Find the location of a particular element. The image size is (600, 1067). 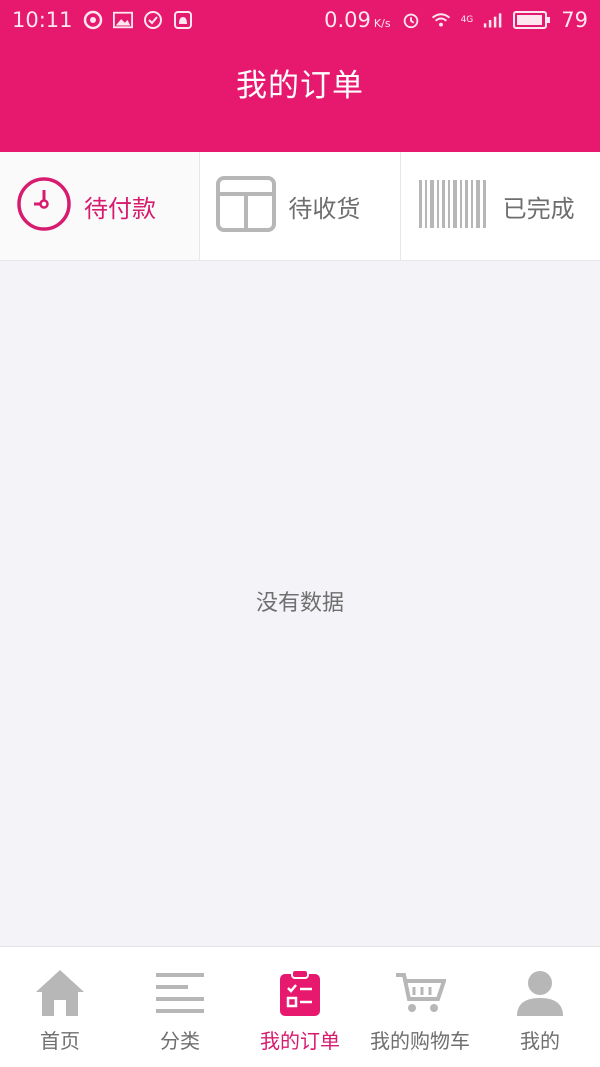

wifi-icon is located at coordinates (441, 20).